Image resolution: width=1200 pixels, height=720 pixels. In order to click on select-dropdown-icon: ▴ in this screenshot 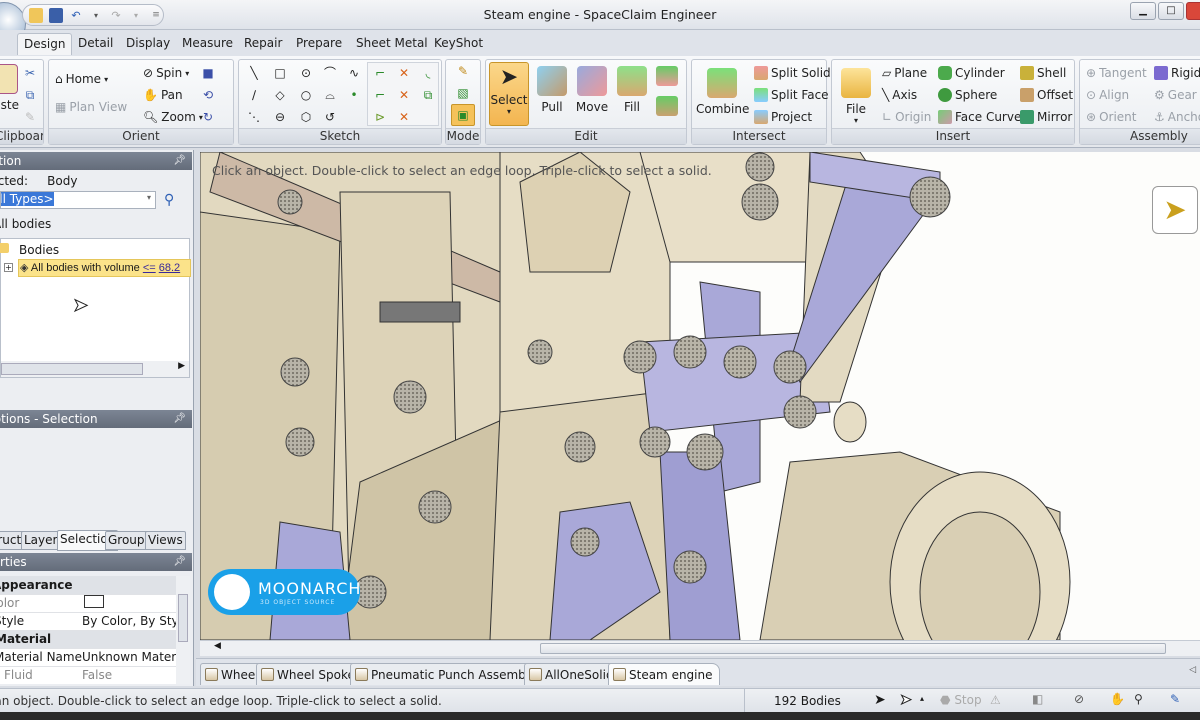, I will do `click(922, 698)`.